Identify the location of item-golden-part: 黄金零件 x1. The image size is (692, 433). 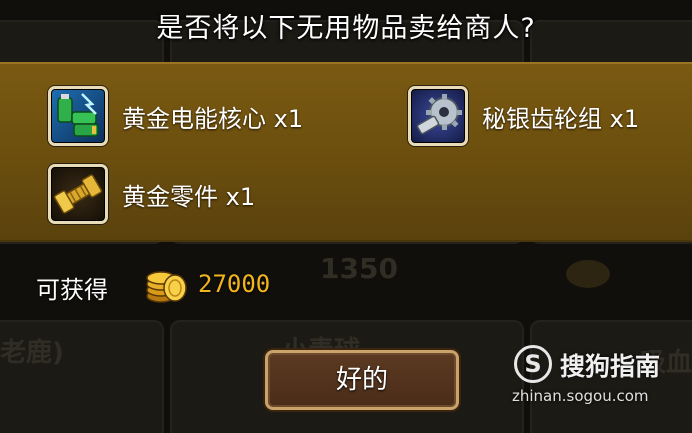
(151, 194).